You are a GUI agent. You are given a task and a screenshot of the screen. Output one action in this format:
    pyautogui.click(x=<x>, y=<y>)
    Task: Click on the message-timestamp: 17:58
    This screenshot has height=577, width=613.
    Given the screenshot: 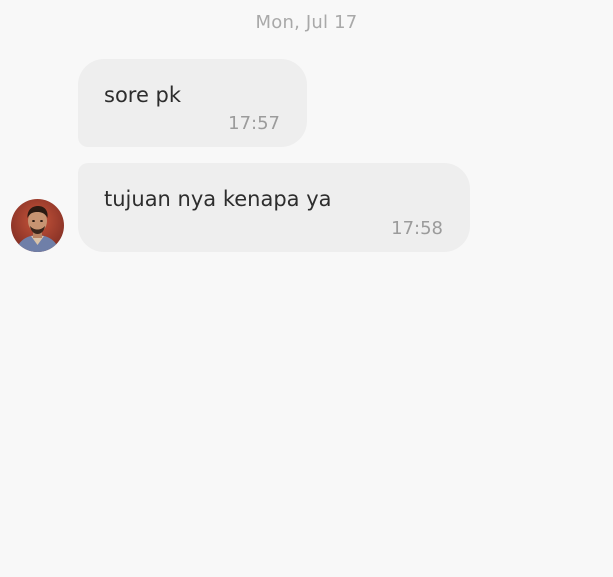 What is the action you would take?
    pyautogui.click(x=417, y=228)
    